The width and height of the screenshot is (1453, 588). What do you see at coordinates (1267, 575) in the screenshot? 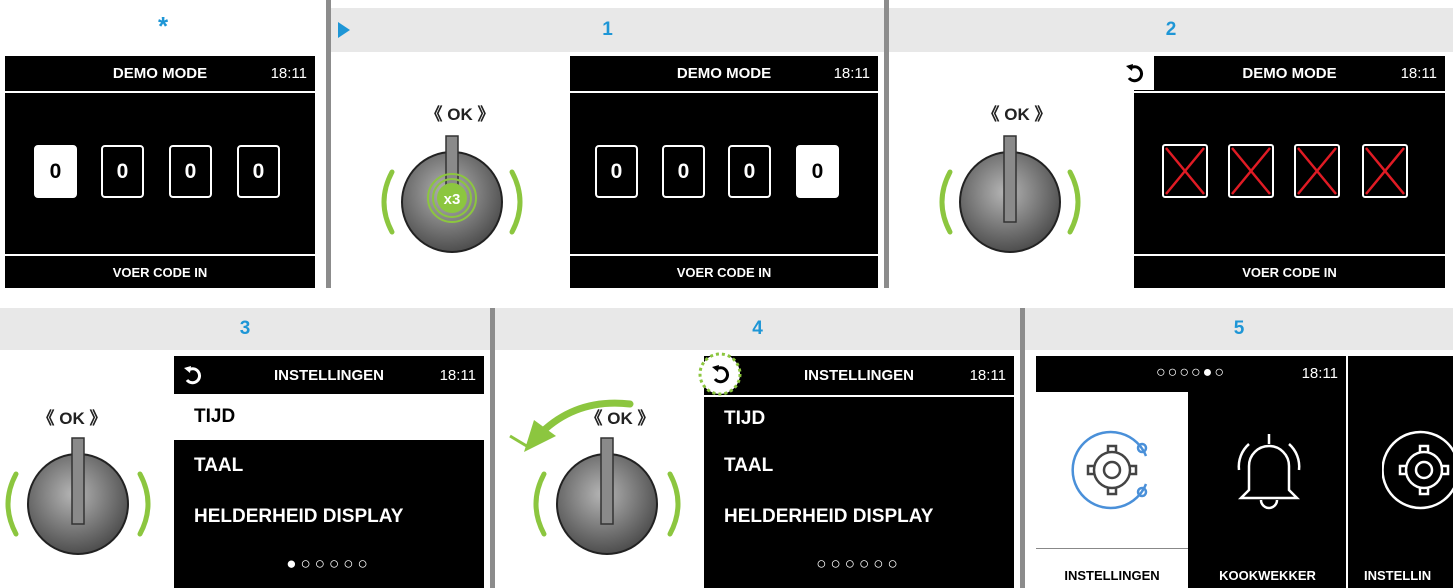
I see `tile-label: KOOKWEKKER` at bounding box center [1267, 575].